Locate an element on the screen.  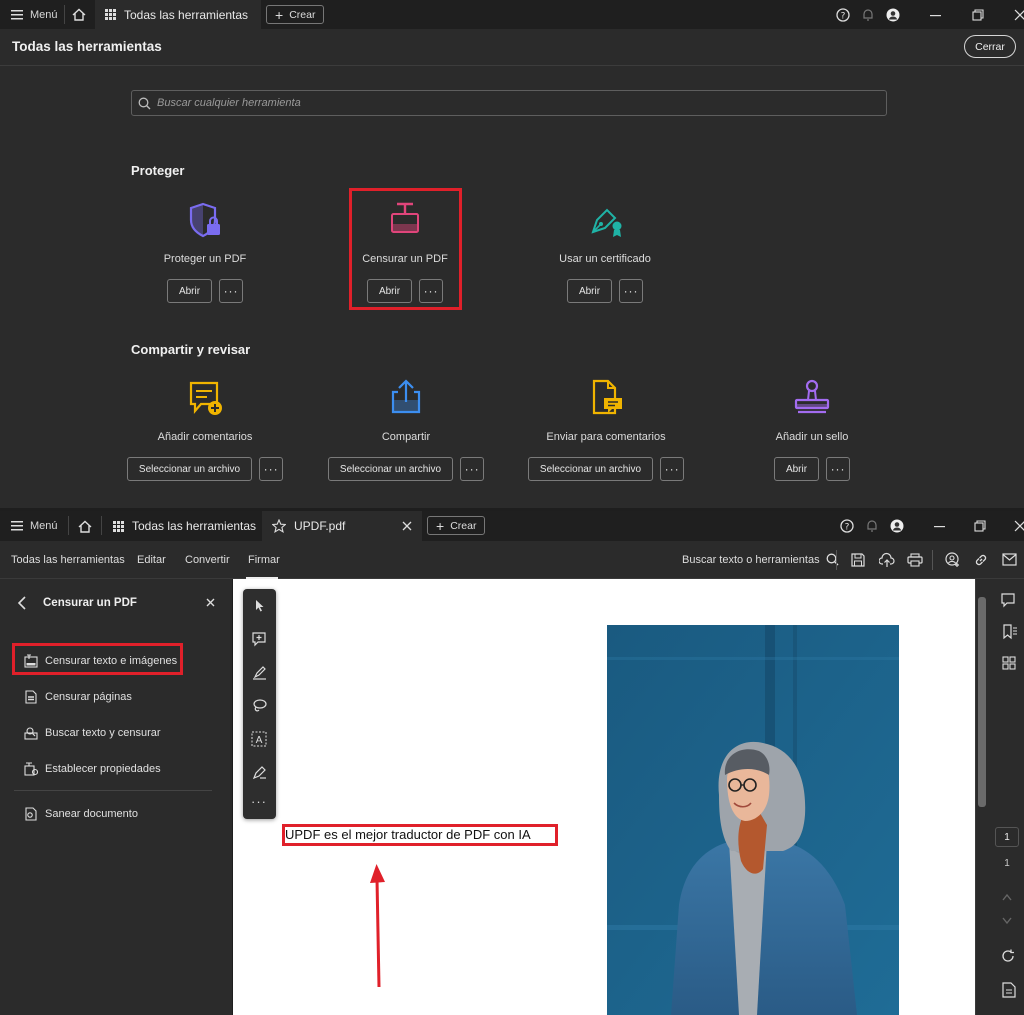
draw-lasso-icon is located at coordinates (260, 706).